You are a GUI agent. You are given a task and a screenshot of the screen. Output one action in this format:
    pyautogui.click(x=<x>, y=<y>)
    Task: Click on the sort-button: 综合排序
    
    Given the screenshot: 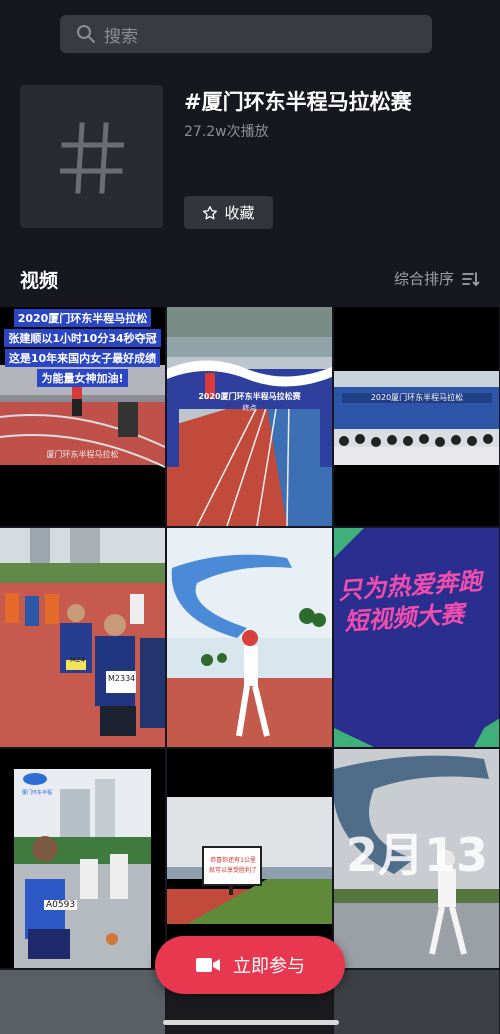 What is the action you would take?
    pyautogui.click(x=437, y=278)
    